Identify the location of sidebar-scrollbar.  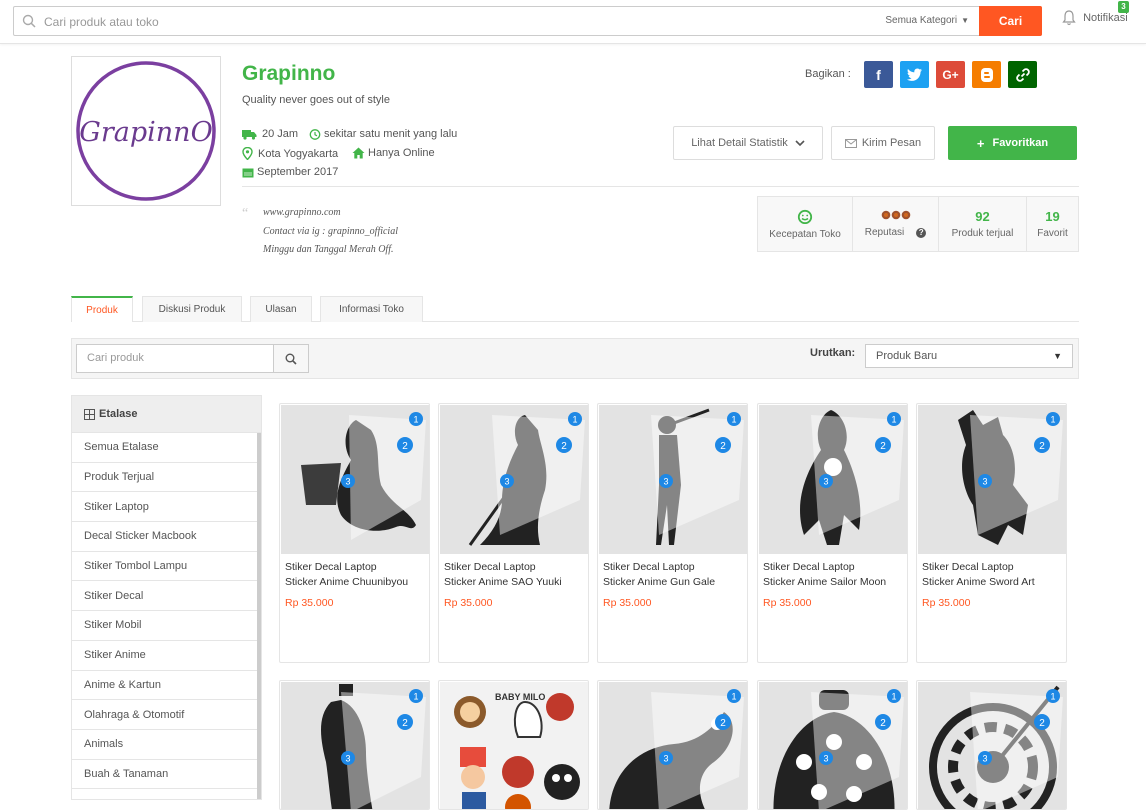
(259, 616).